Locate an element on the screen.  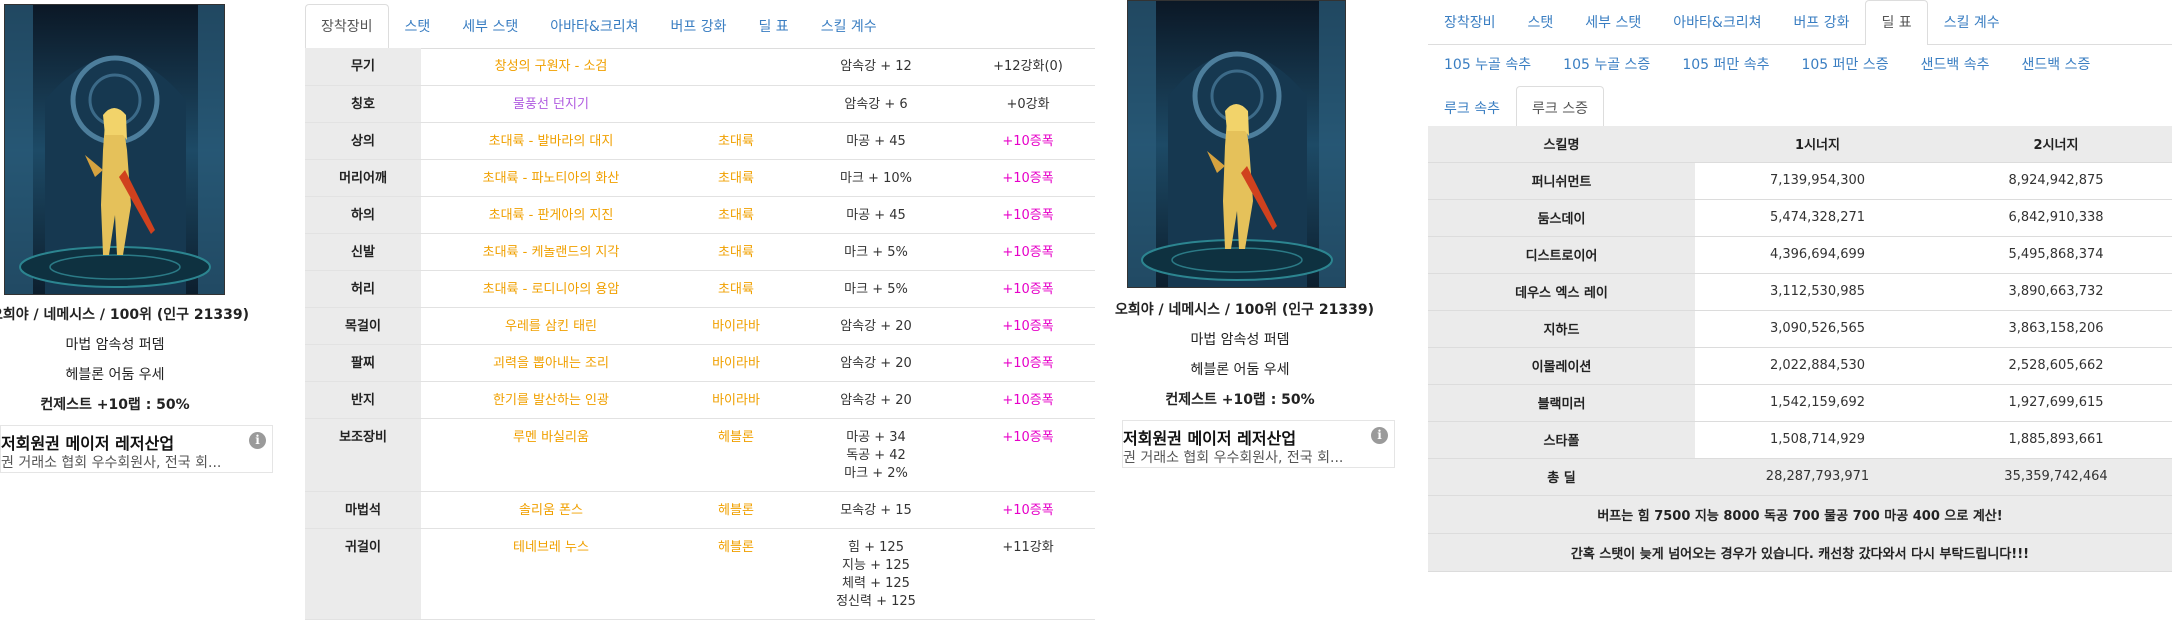
equipment-stats: 암속강 + 12 is located at coordinates (876, 67).